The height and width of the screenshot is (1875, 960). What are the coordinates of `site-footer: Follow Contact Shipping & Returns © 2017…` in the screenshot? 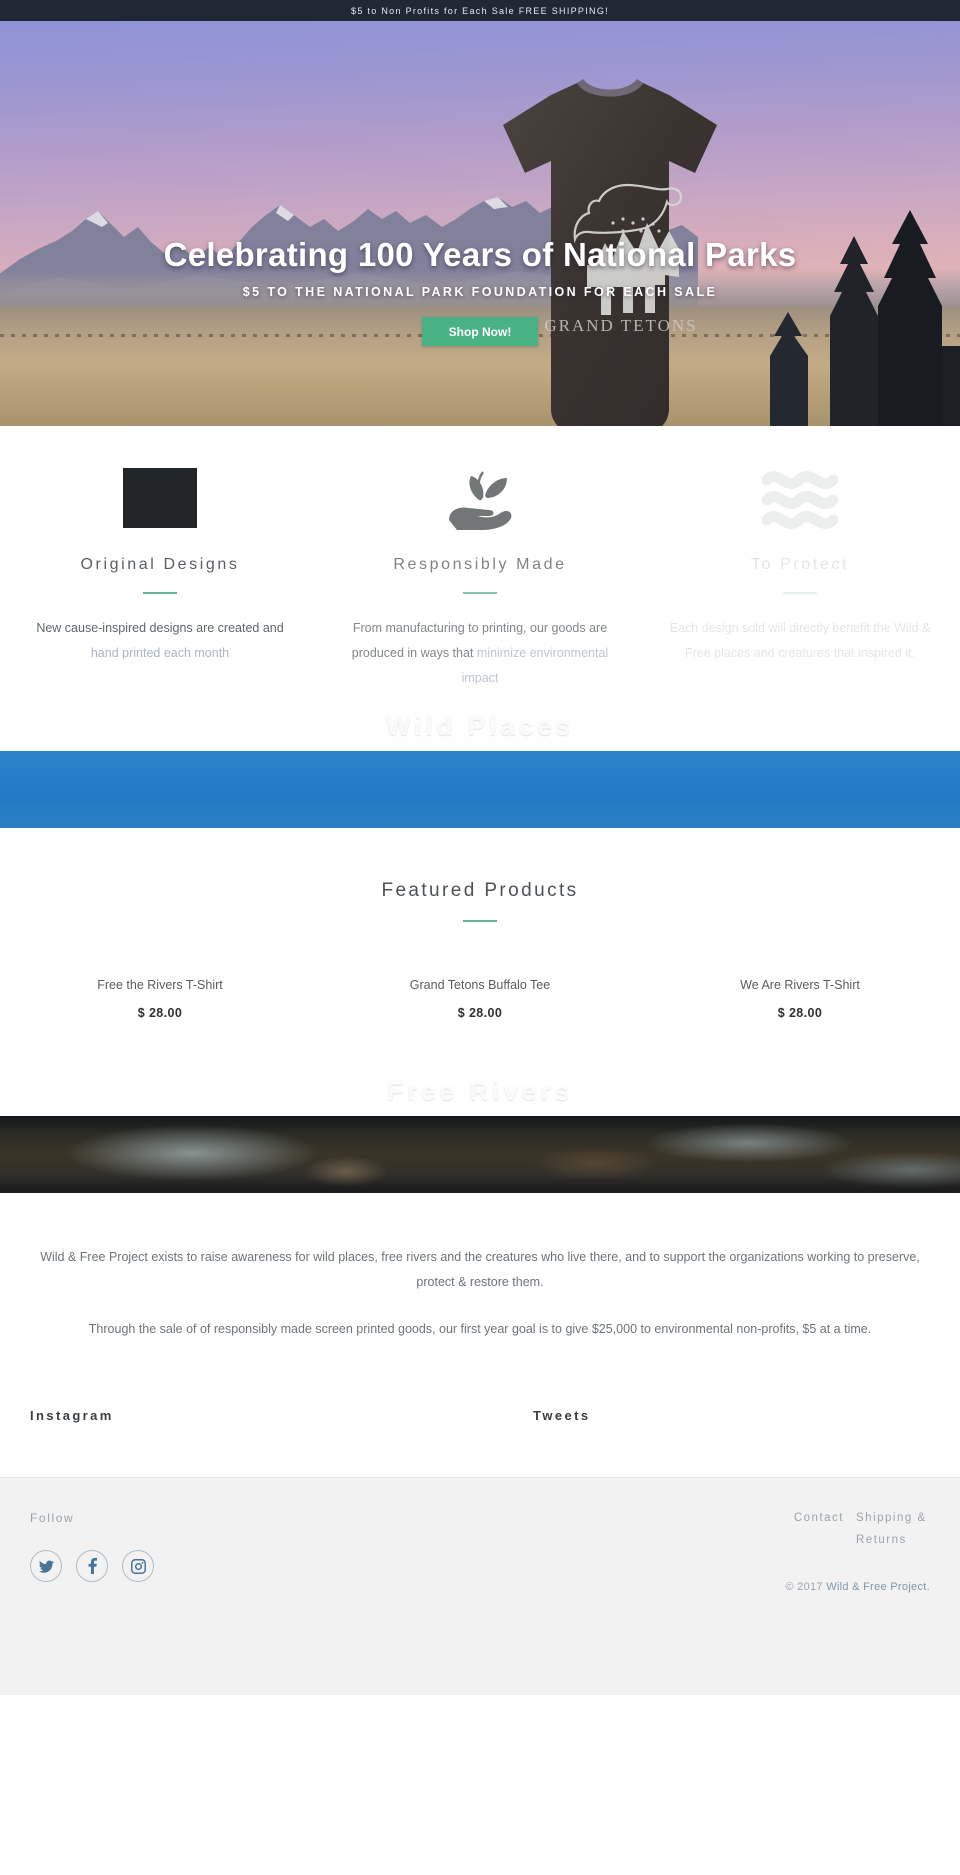 It's located at (480, 1586).